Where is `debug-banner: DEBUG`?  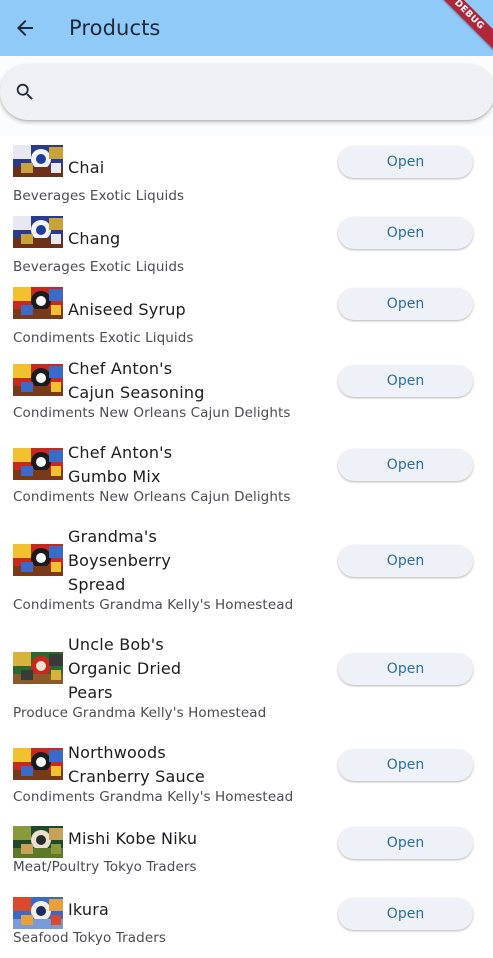 debug-banner: DEBUG is located at coordinates (460, 28).